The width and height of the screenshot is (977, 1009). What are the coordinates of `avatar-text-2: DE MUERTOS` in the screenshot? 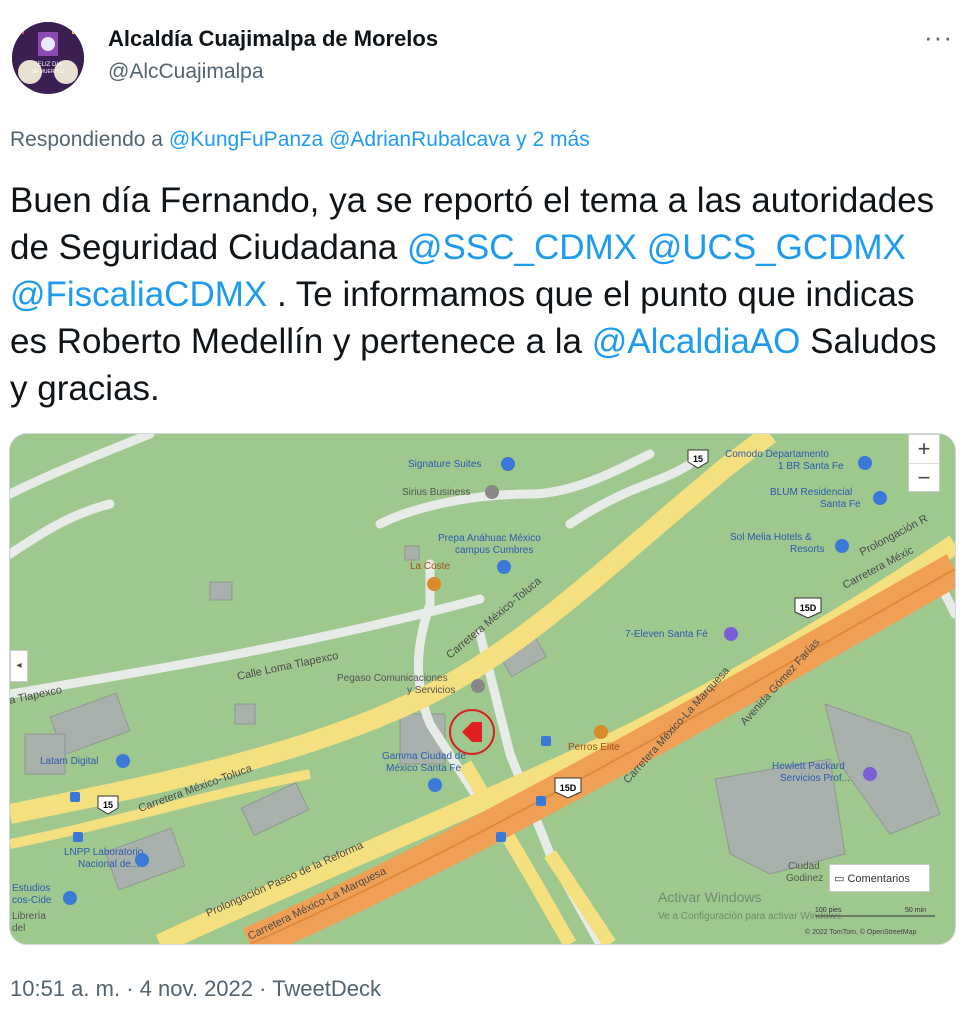 It's located at (48, 72).